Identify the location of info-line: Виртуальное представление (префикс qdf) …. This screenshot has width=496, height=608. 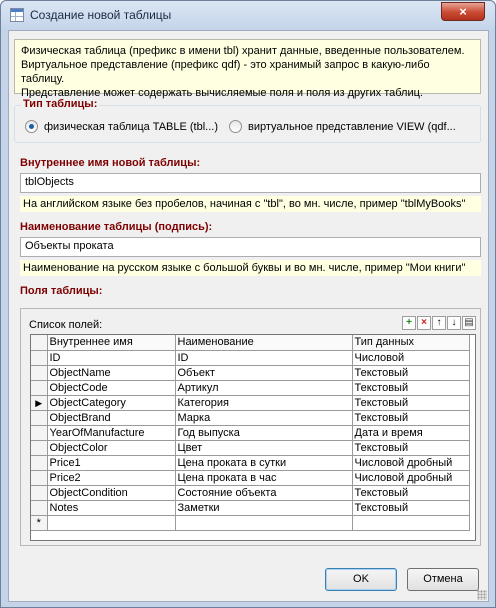
(225, 72).